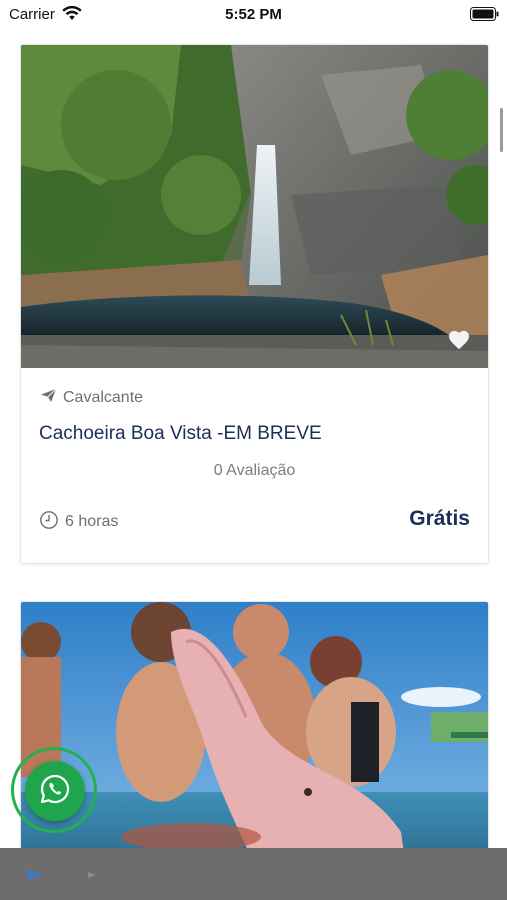 The image size is (507, 900). Describe the element at coordinates (103, 397) in the screenshot. I see `location-label: Cavalcante` at that location.